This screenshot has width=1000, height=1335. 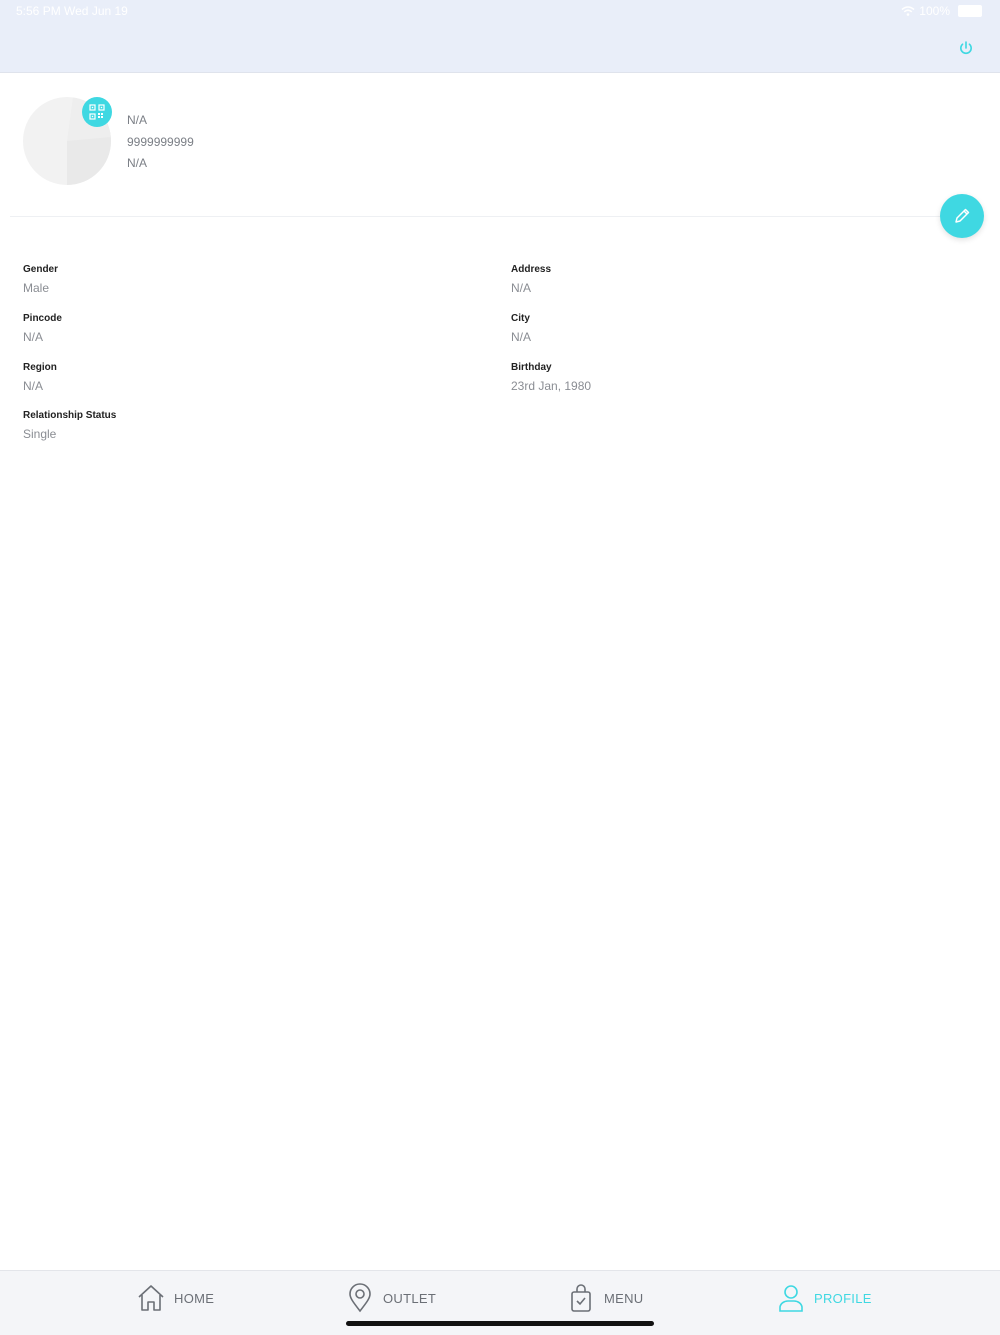 What do you see at coordinates (531, 279) in the screenshot?
I see `field-address: Address N/A` at bounding box center [531, 279].